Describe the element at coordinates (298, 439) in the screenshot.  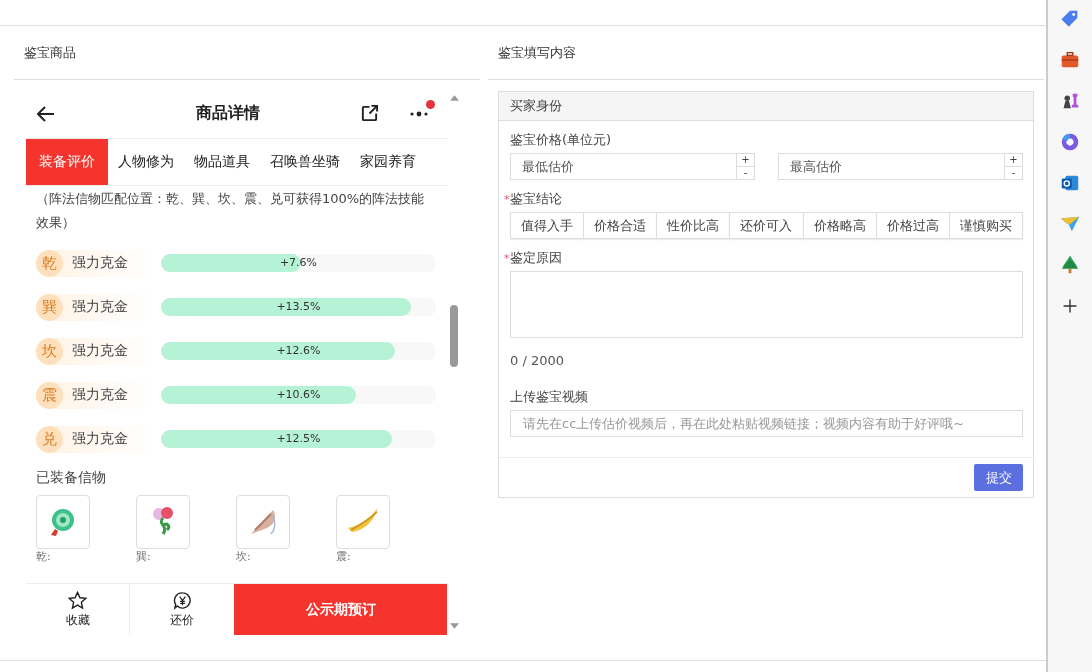
I see `progress-reading: +12.5%` at that location.